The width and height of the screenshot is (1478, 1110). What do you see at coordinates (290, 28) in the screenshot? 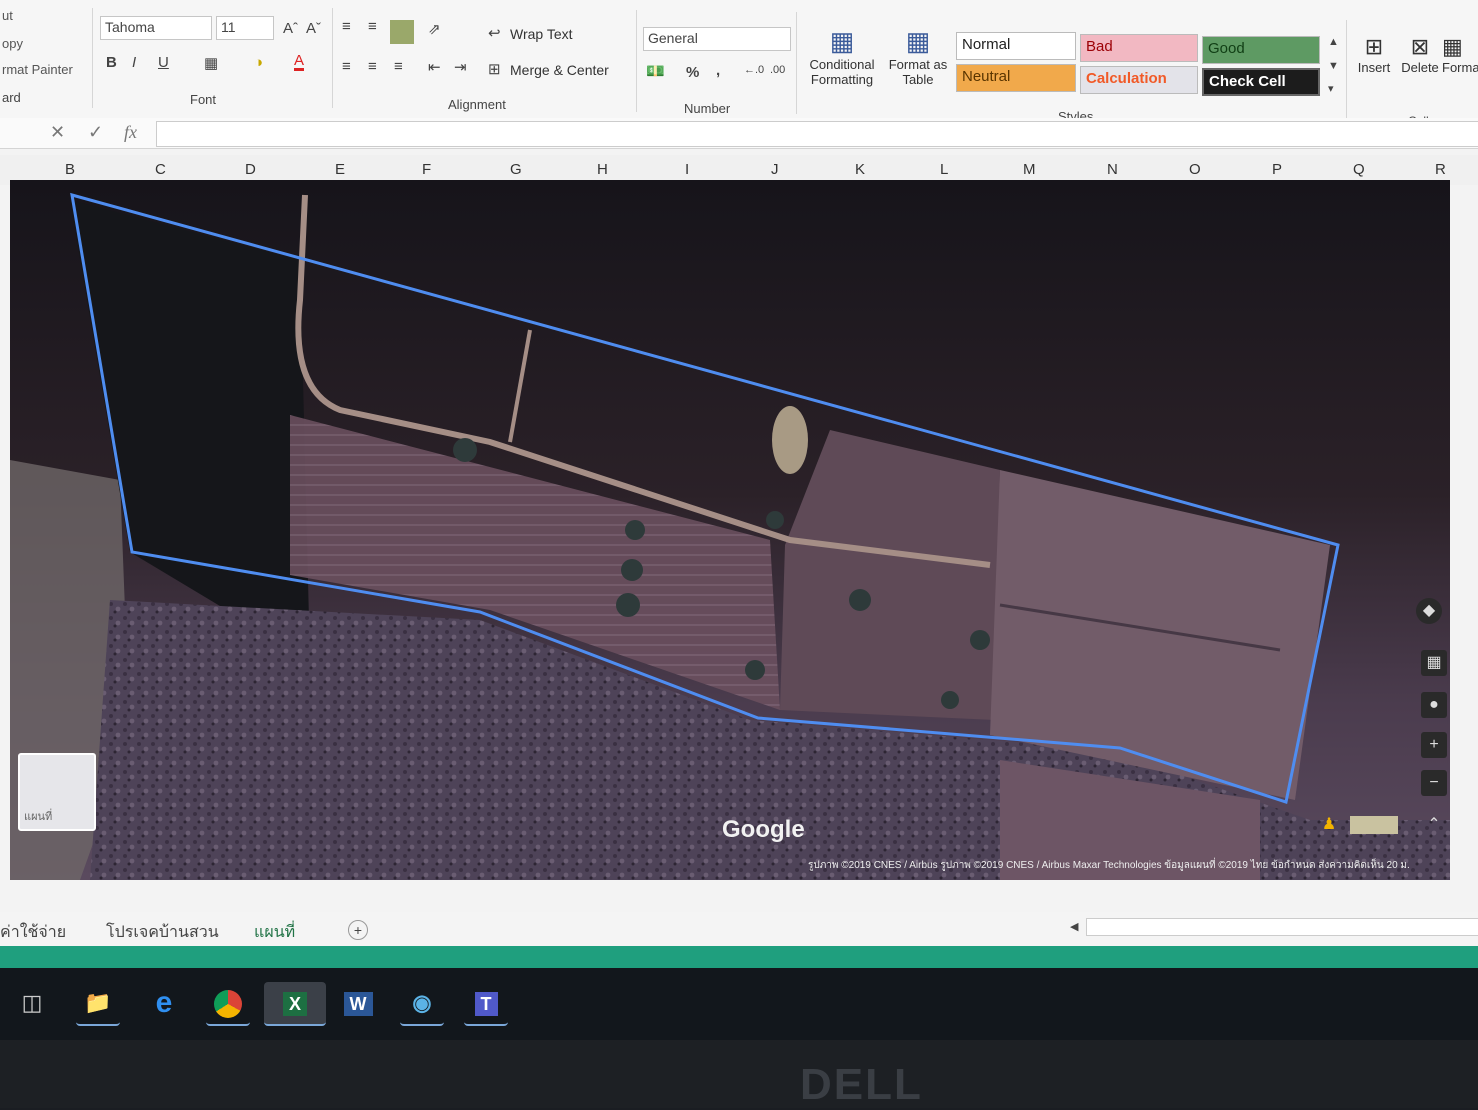
I see `increase-font-icon: Aˆ` at bounding box center [290, 28].